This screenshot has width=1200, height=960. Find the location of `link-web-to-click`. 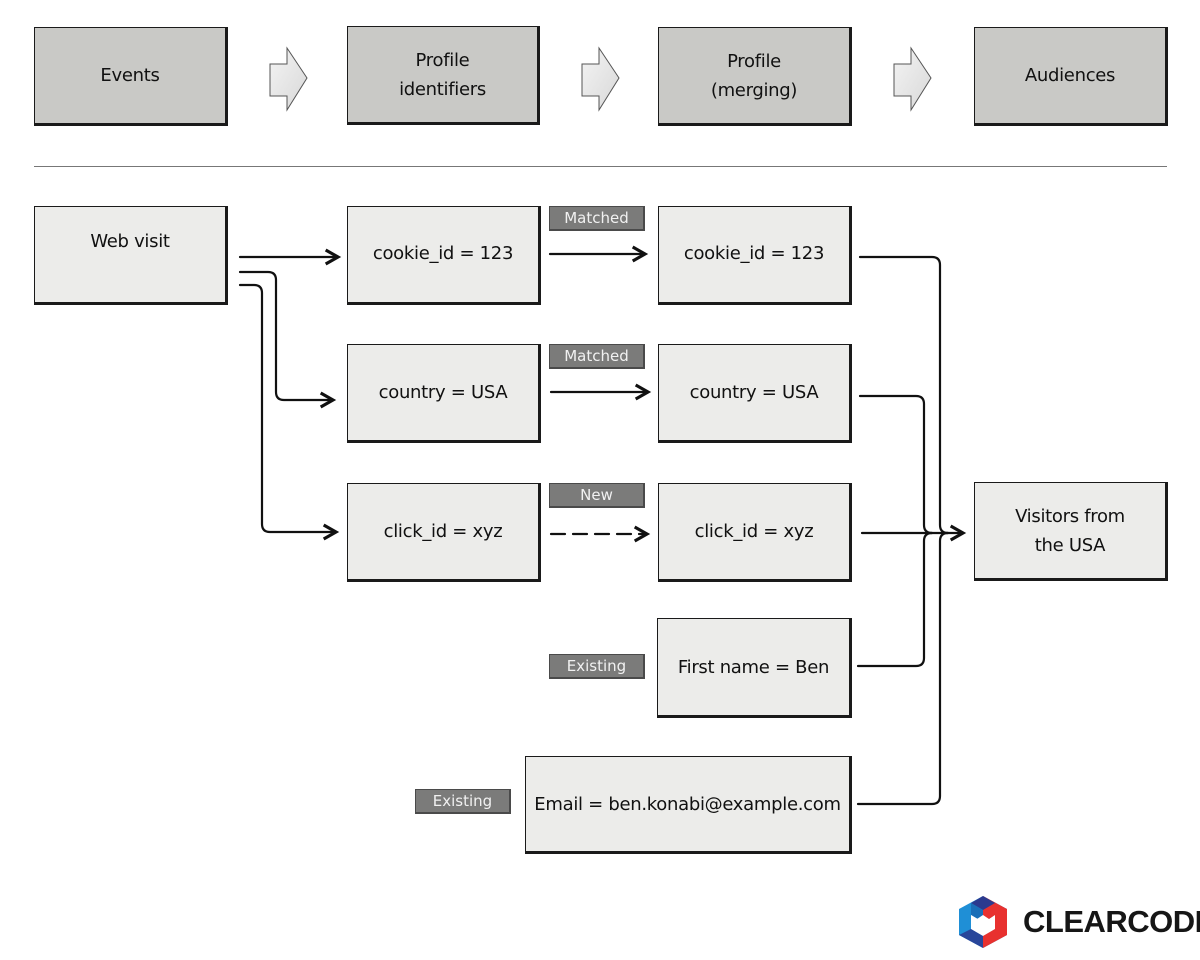

link-web-to-click is located at coordinates (289, 412).